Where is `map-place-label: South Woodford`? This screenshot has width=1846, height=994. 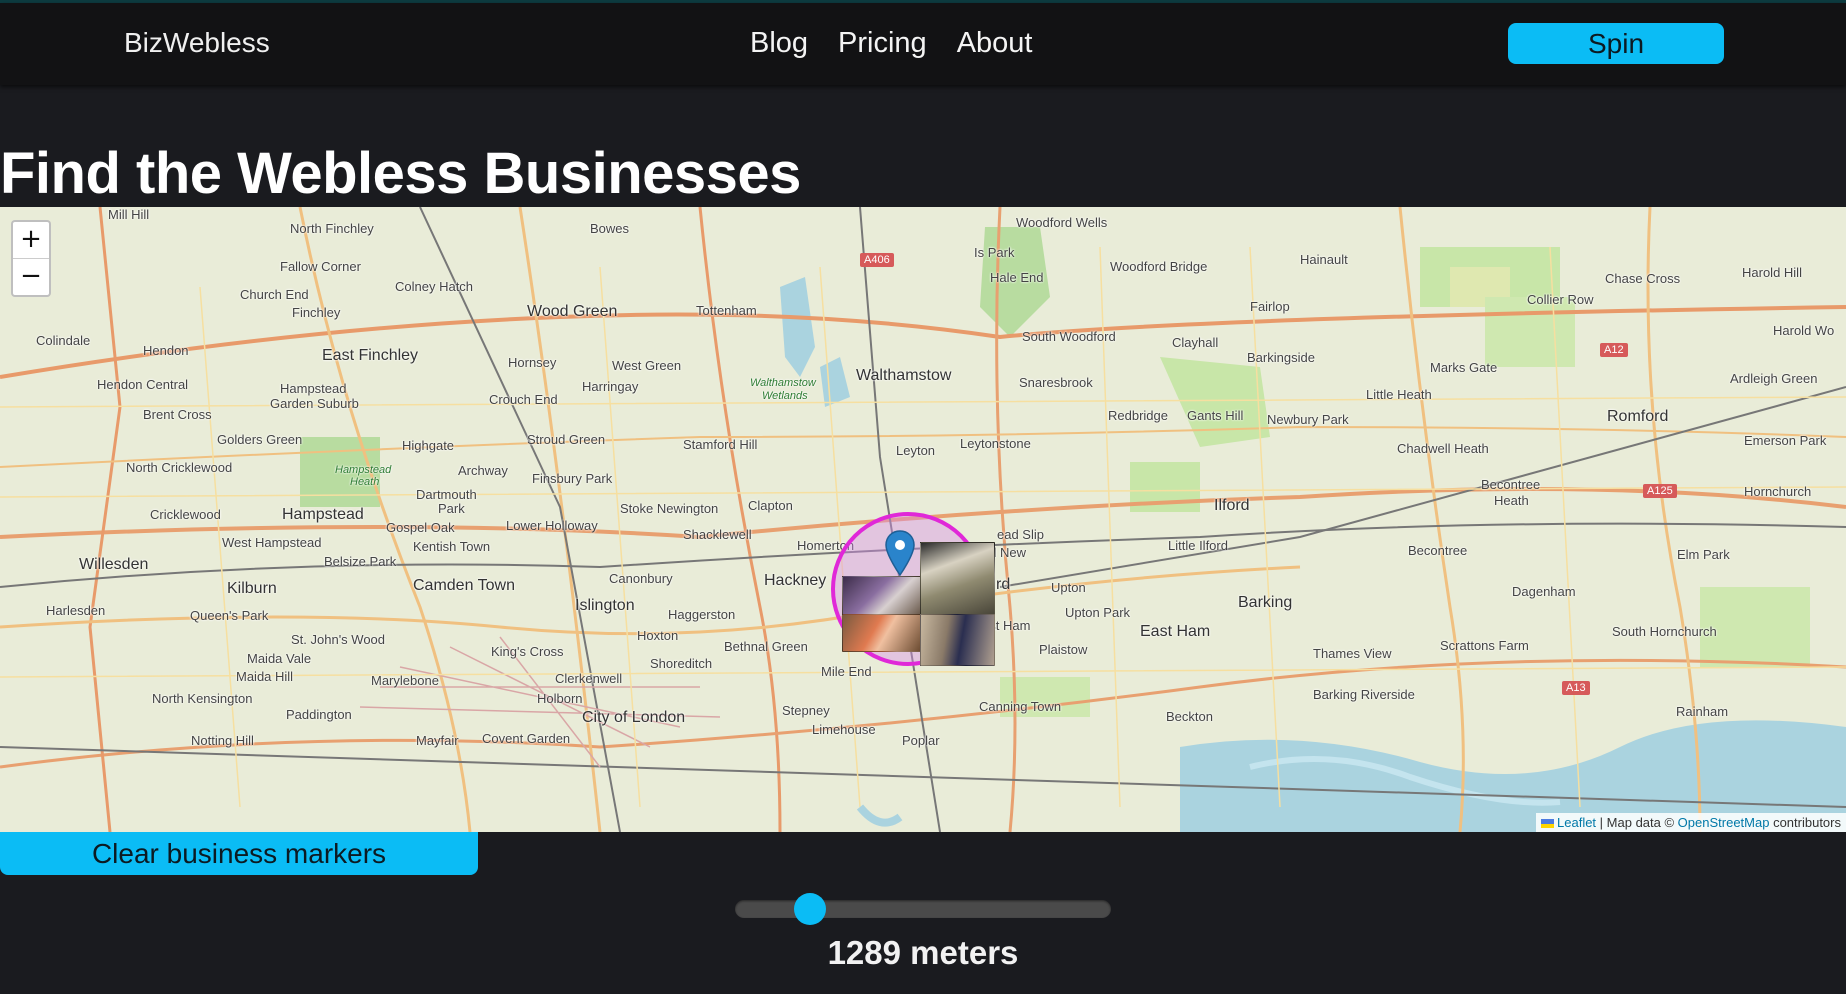 map-place-label: South Woodford is located at coordinates (1069, 336).